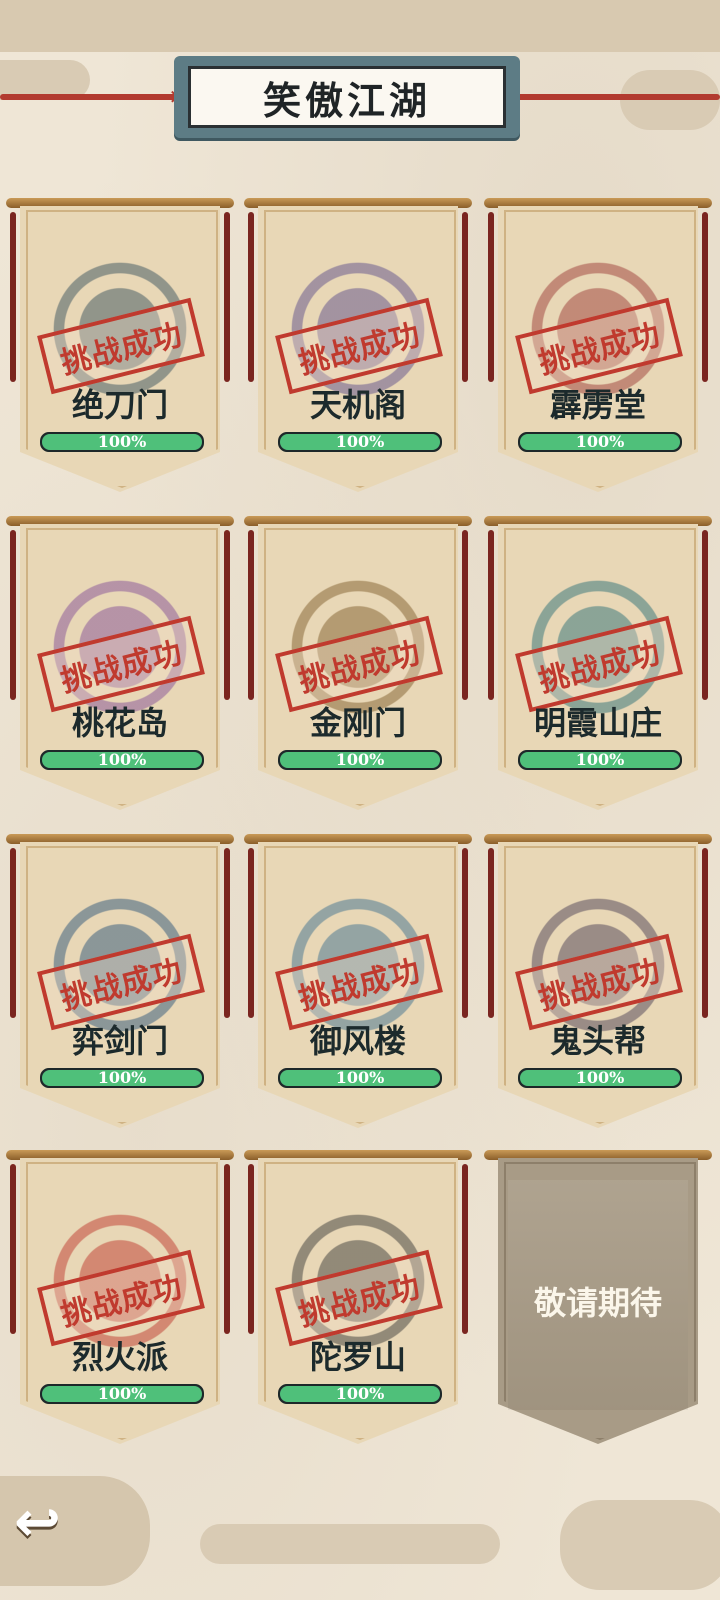 The width and height of the screenshot is (720, 1600). Describe the element at coordinates (357, 1357) in the screenshot. I see `sect-name: 陀罗山` at that location.